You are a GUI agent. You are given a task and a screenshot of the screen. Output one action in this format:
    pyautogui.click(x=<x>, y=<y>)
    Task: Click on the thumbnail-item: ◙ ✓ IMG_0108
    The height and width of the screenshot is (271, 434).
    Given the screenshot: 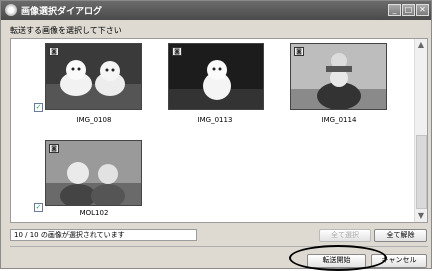 What is the action you would take?
    pyautogui.click(x=81, y=84)
    